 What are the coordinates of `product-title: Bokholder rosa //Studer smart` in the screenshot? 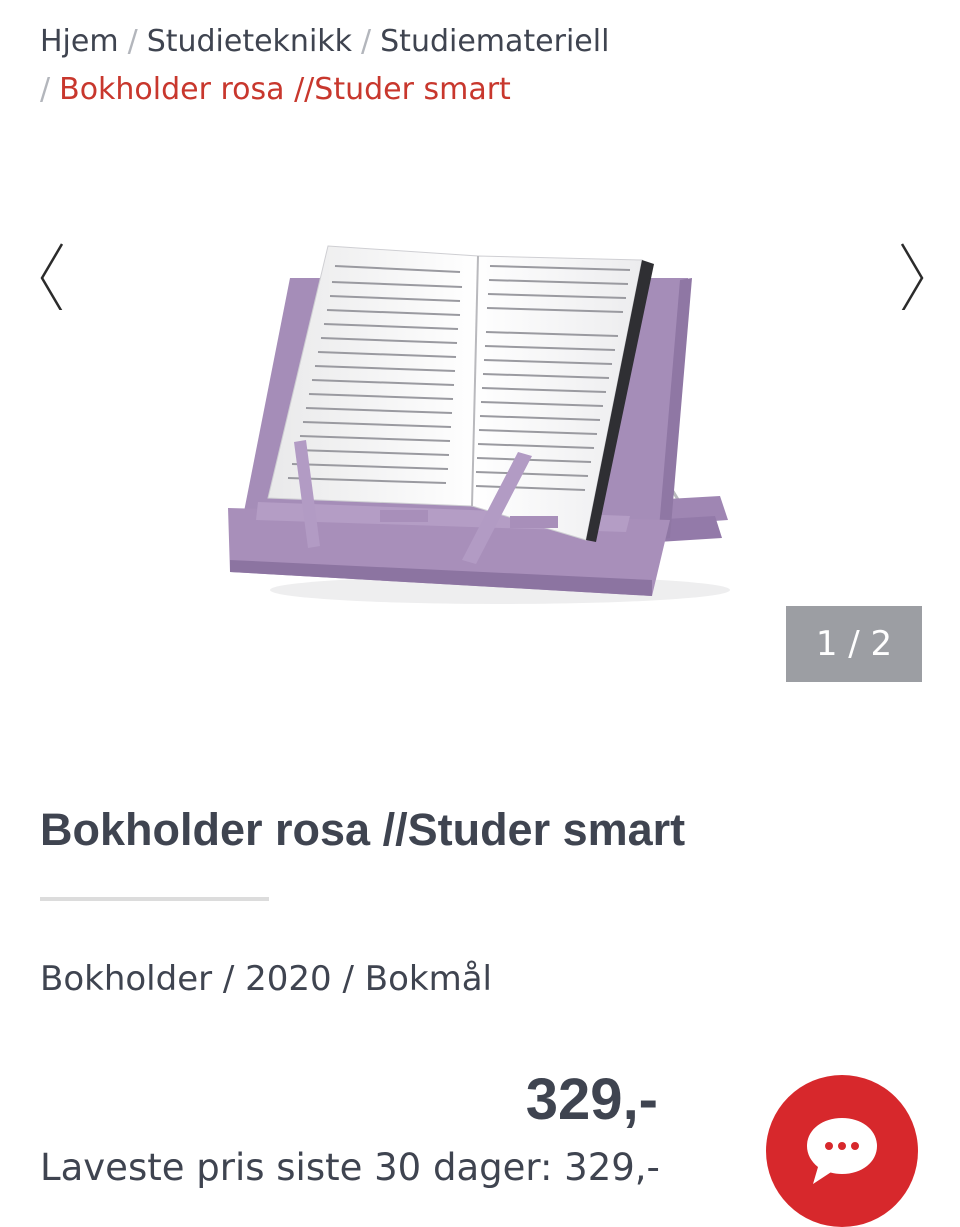 It's located at (363, 829).